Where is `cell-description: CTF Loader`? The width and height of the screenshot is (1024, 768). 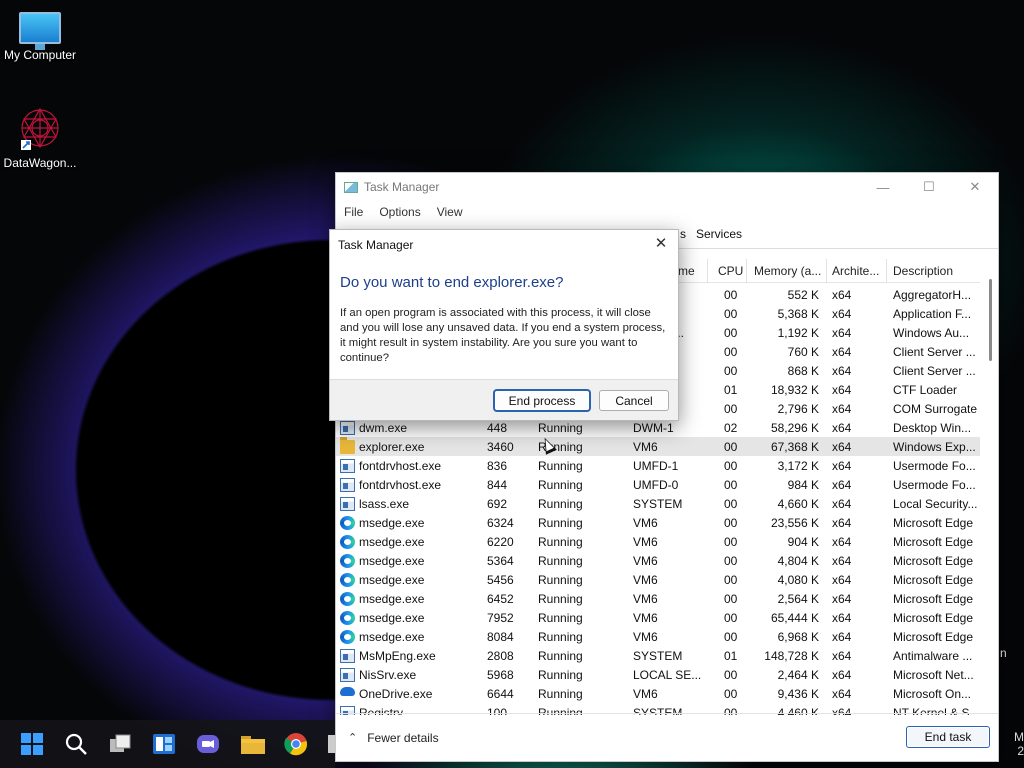
cell-description: CTF Loader is located at coordinates (925, 390).